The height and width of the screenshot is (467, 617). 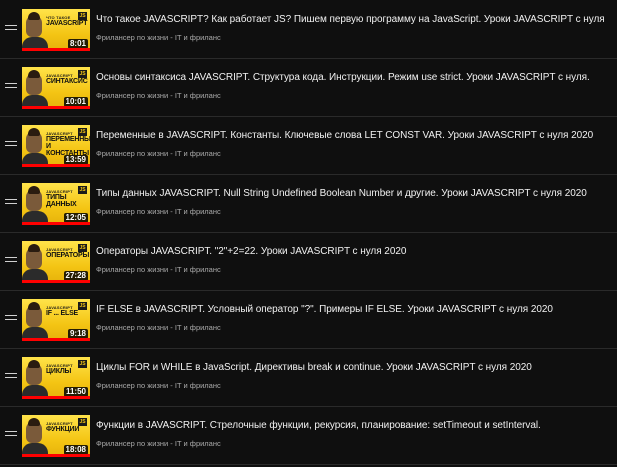 What do you see at coordinates (61, 201) in the screenshot?
I see `thumbnail-topic: ТИПЫ ДАННЫХ` at bounding box center [61, 201].